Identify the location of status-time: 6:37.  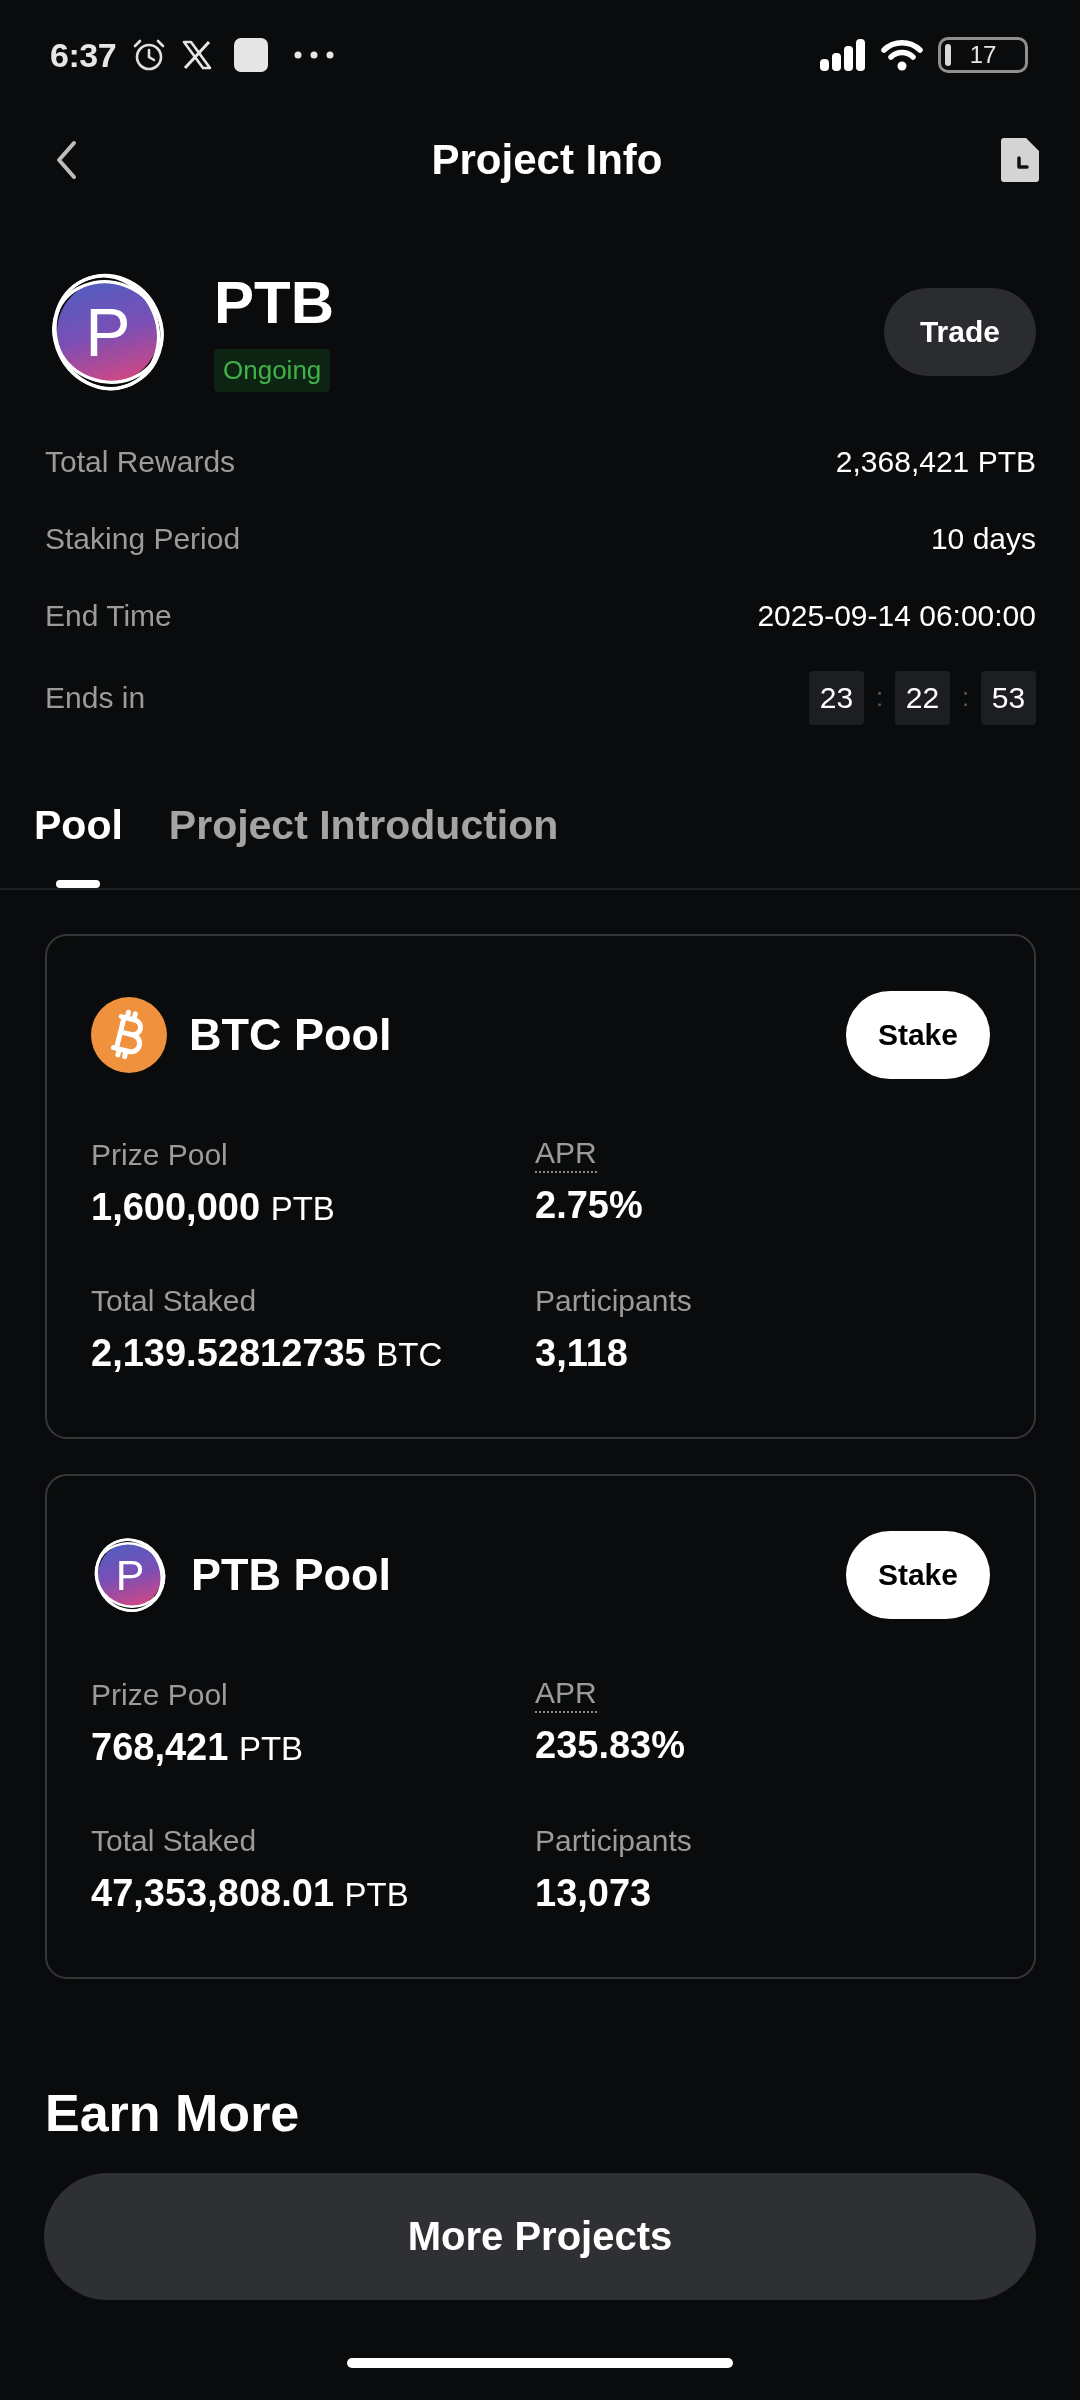
(83, 55).